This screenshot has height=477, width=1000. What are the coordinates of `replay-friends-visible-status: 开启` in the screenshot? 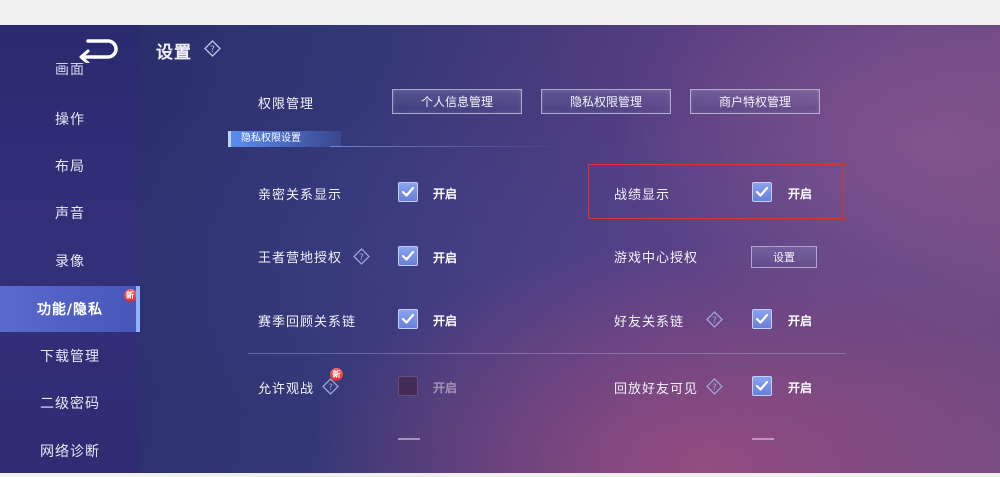 It's located at (800, 388).